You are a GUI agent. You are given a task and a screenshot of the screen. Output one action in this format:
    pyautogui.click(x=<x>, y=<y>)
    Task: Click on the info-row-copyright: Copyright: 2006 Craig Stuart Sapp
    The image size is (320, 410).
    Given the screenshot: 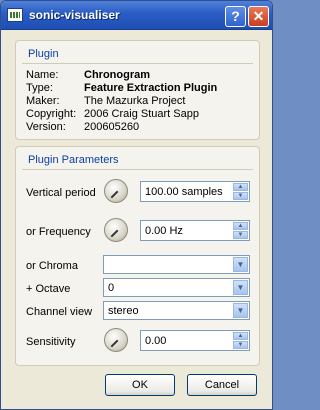 What is the action you would take?
    pyautogui.click(x=138, y=114)
    